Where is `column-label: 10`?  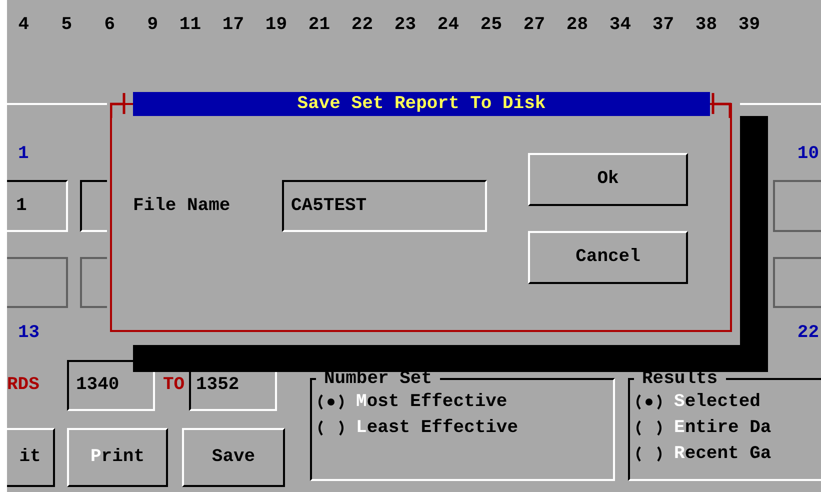 column-label: 10 is located at coordinates (808, 154).